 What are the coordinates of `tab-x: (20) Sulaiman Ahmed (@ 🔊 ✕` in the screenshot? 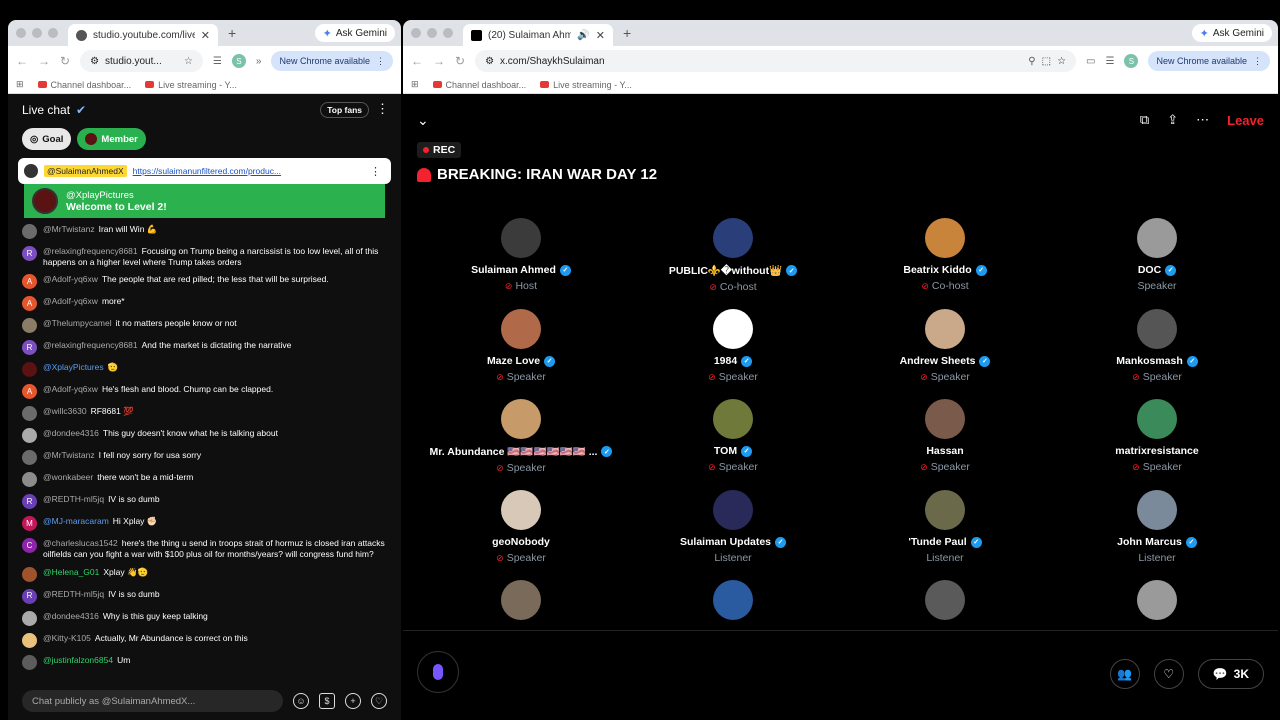 It's located at (538, 35).